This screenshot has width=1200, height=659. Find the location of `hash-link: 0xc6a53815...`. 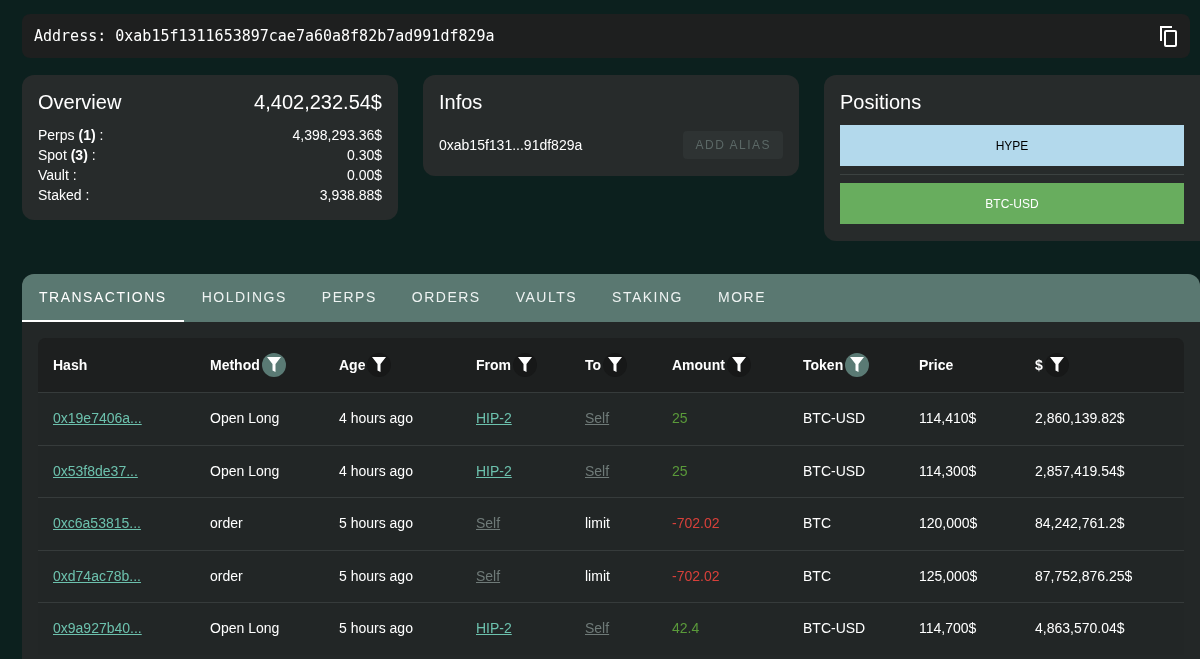

hash-link: 0xc6a53815... is located at coordinates (97, 523).